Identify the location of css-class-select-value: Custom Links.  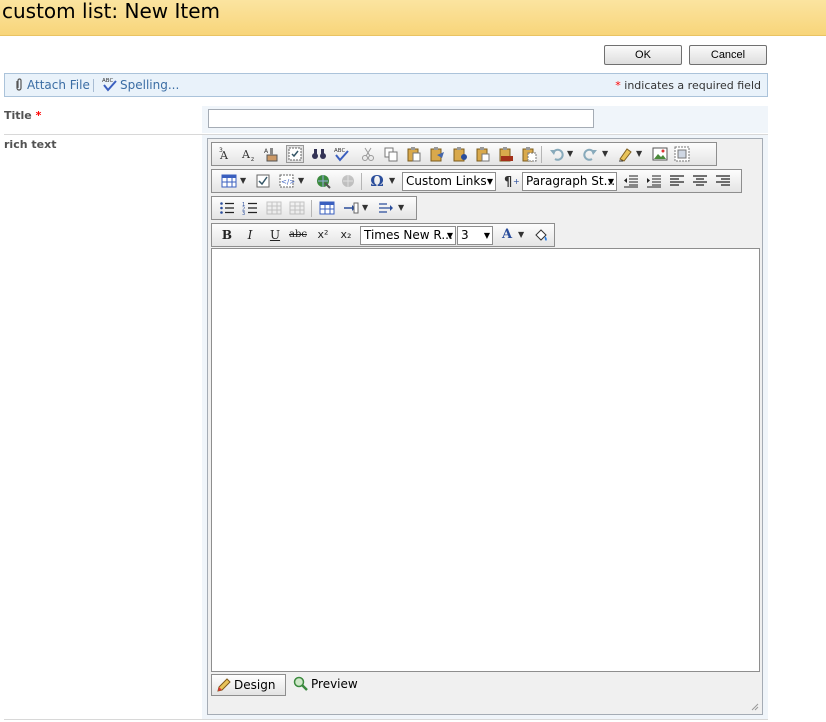
(446, 181).